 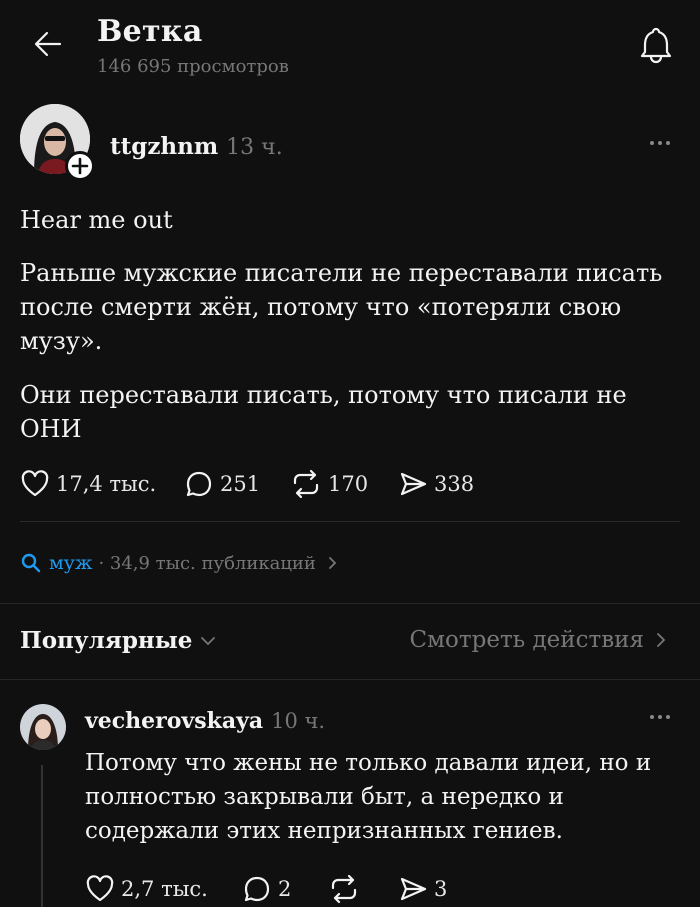 What do you see at coordinates (208, 640) in the screenshot?
I see `chevron-down-icon` at bounding box center [208, 640].